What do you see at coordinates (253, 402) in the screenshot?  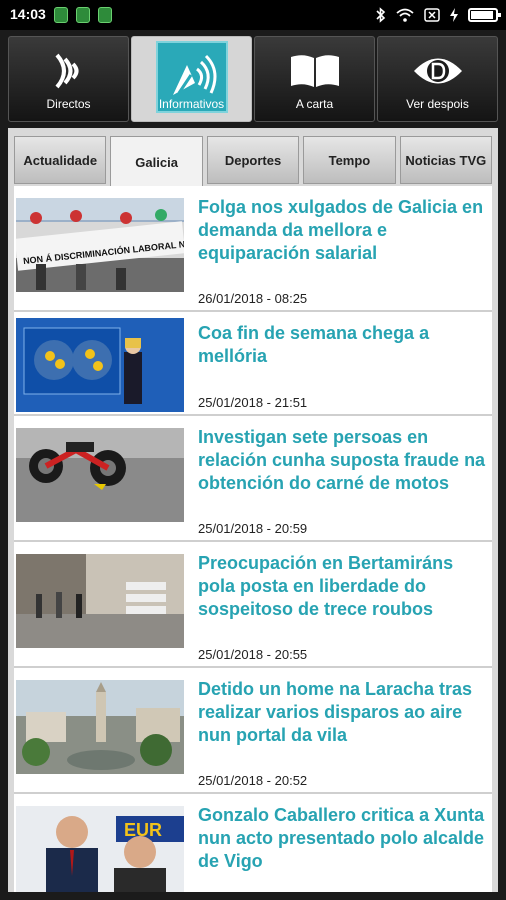 I see `news-date: 25/01/2018 - 21:51` at bounding box center [253, 402].